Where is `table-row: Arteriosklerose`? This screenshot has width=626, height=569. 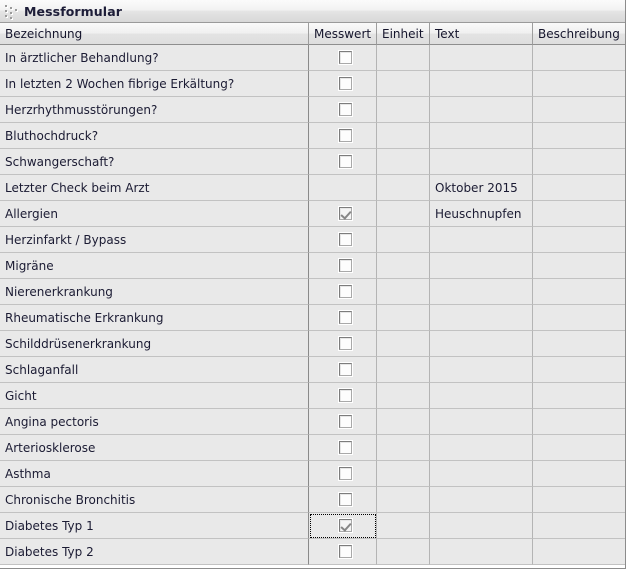 table-row: Arteriosklerose is located at coordinates (312, 448).